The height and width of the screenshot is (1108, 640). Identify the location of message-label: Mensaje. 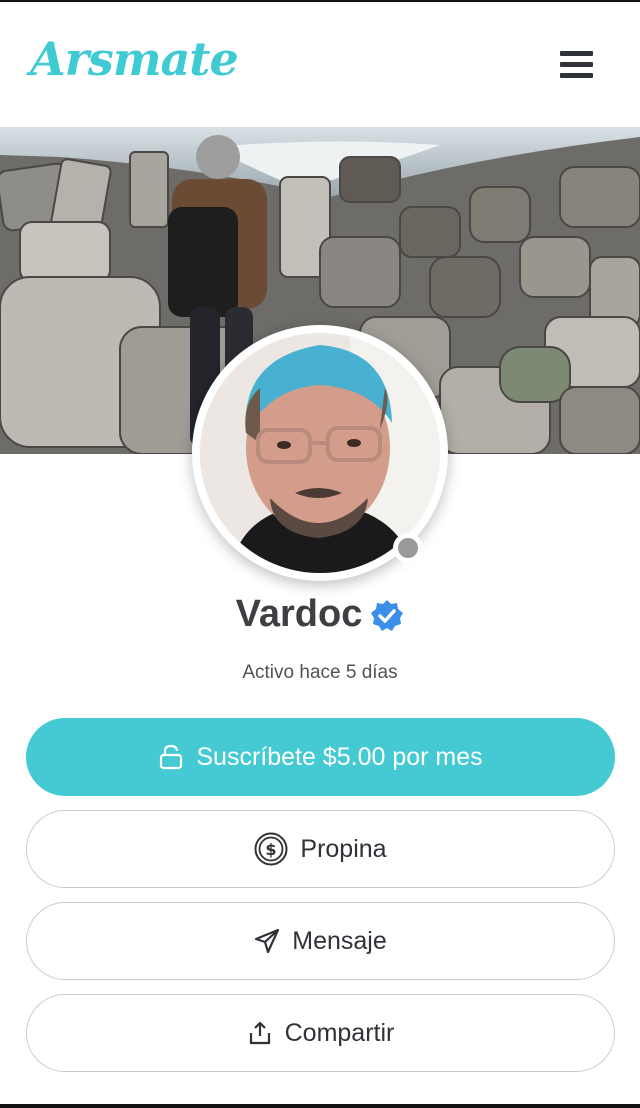
(339, 940).